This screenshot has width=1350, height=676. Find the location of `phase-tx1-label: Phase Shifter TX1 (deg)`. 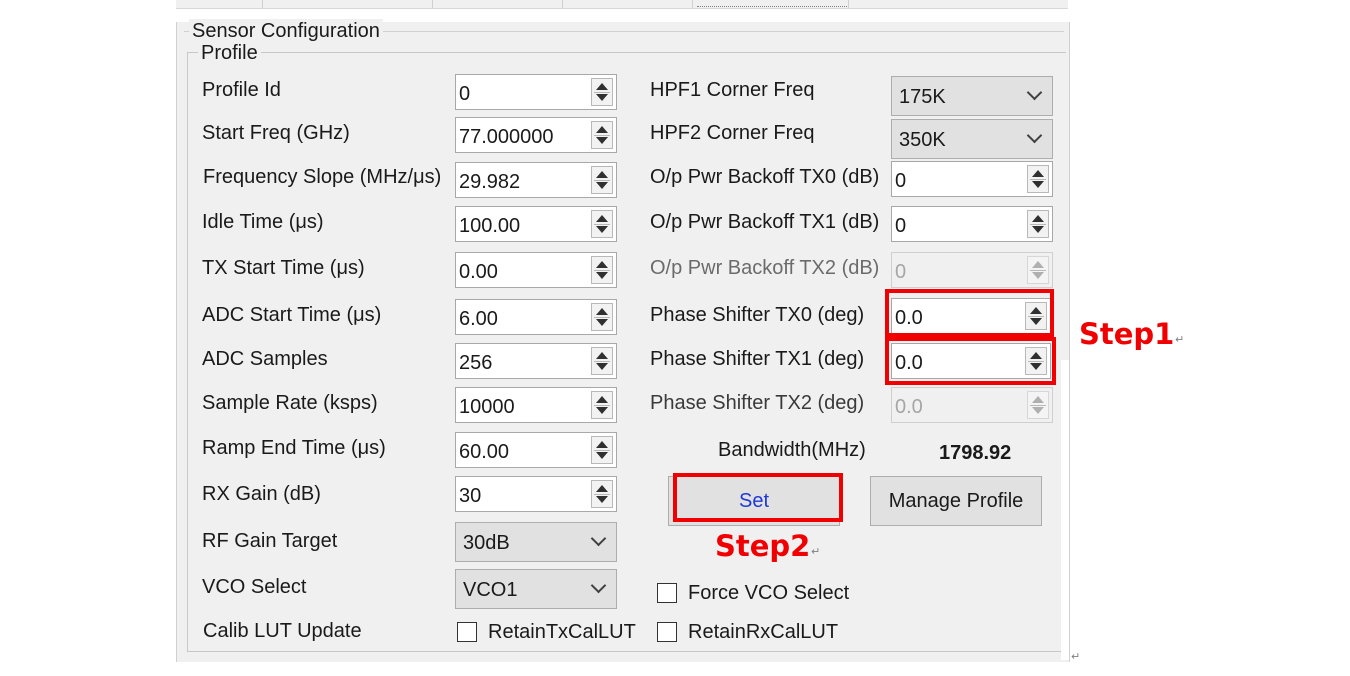

phase-tx1-label: Phase Shifter TX1 (deg) is located at coordinates (757, 359).